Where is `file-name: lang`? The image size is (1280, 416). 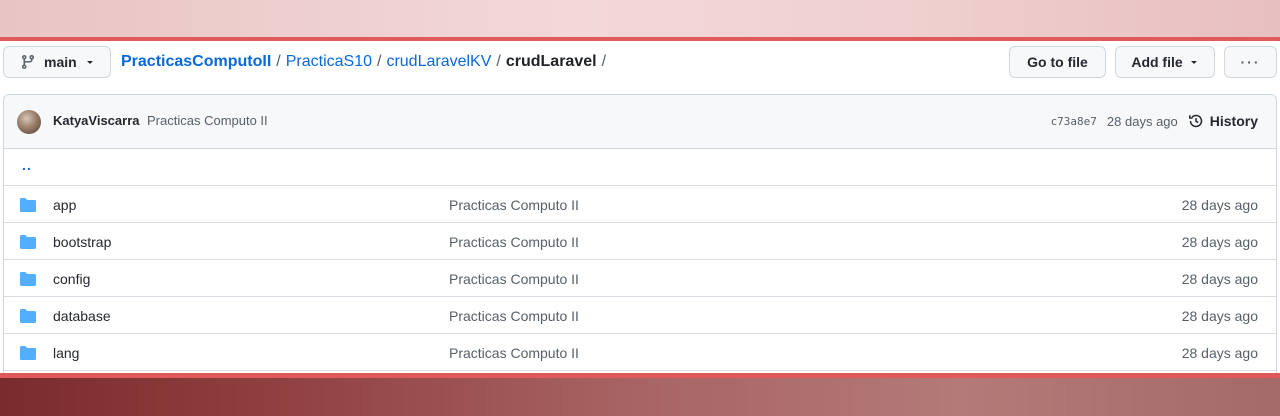
file-name: lang is located at coordinates (66, 353).